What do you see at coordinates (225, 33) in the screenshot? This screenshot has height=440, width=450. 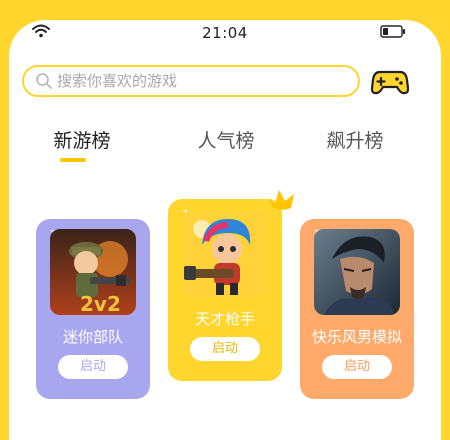 I see `status-bar: 21:04` at bounding box center [225, 33].